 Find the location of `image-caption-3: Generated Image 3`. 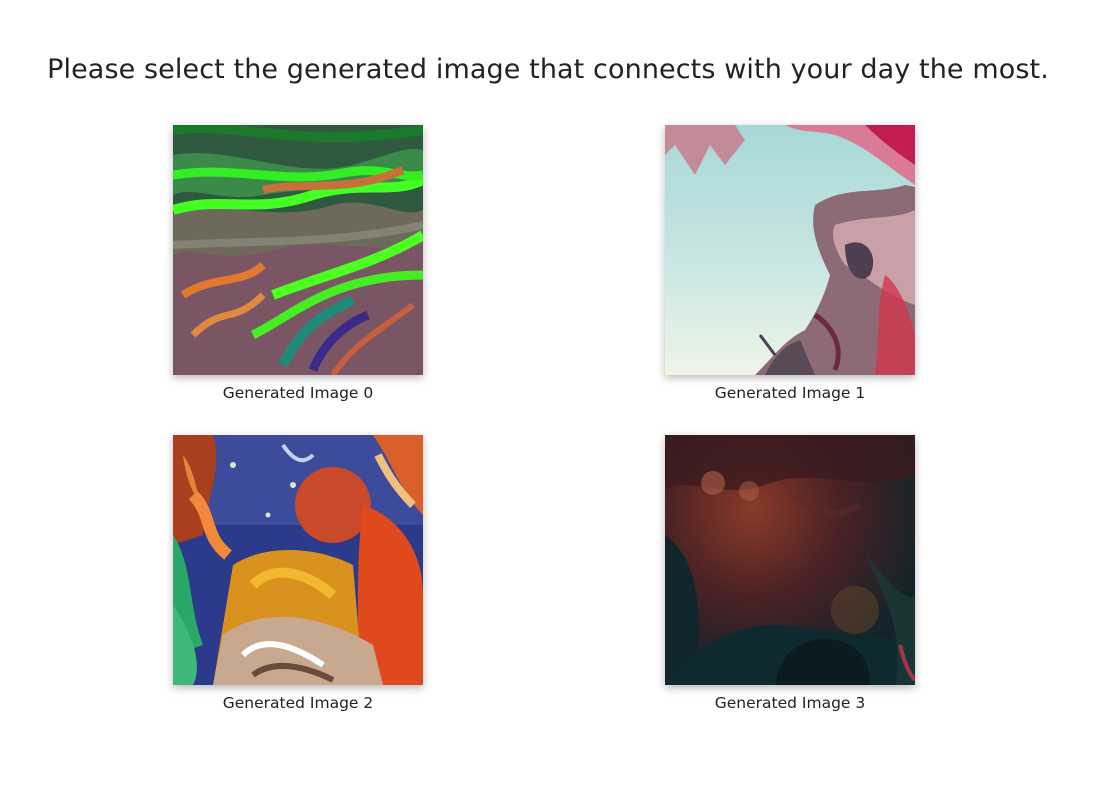

image-caption-3: Generated Image 3 is located at coordinates (790, 703).